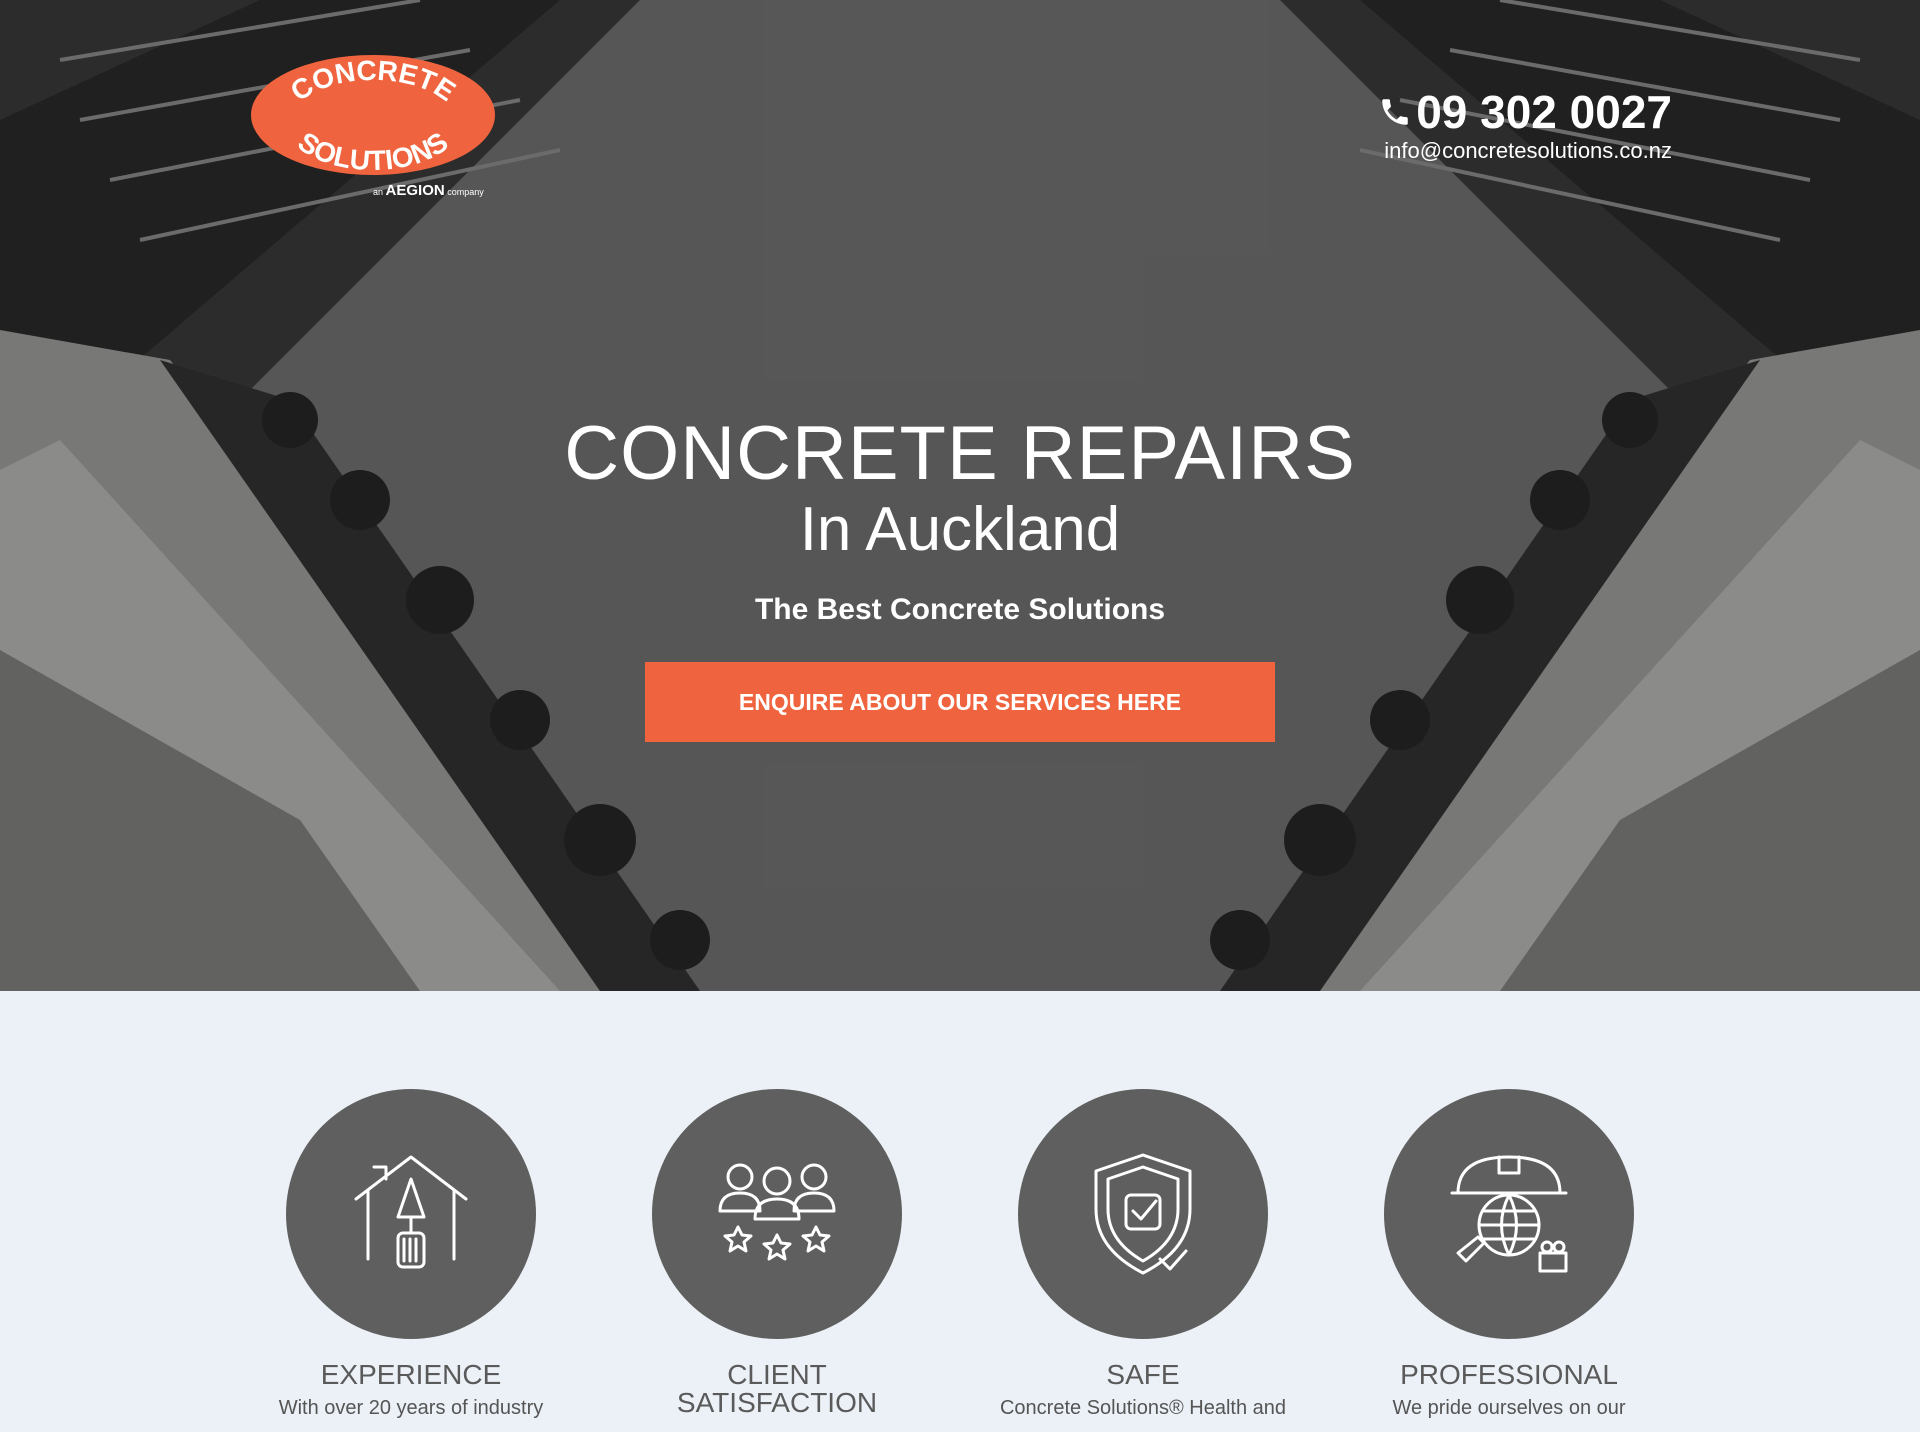  What do you see at coordinates (378, 192) in the screenshot?
I see `logo-sub-prefix: an` at bounding box center [378, 192].